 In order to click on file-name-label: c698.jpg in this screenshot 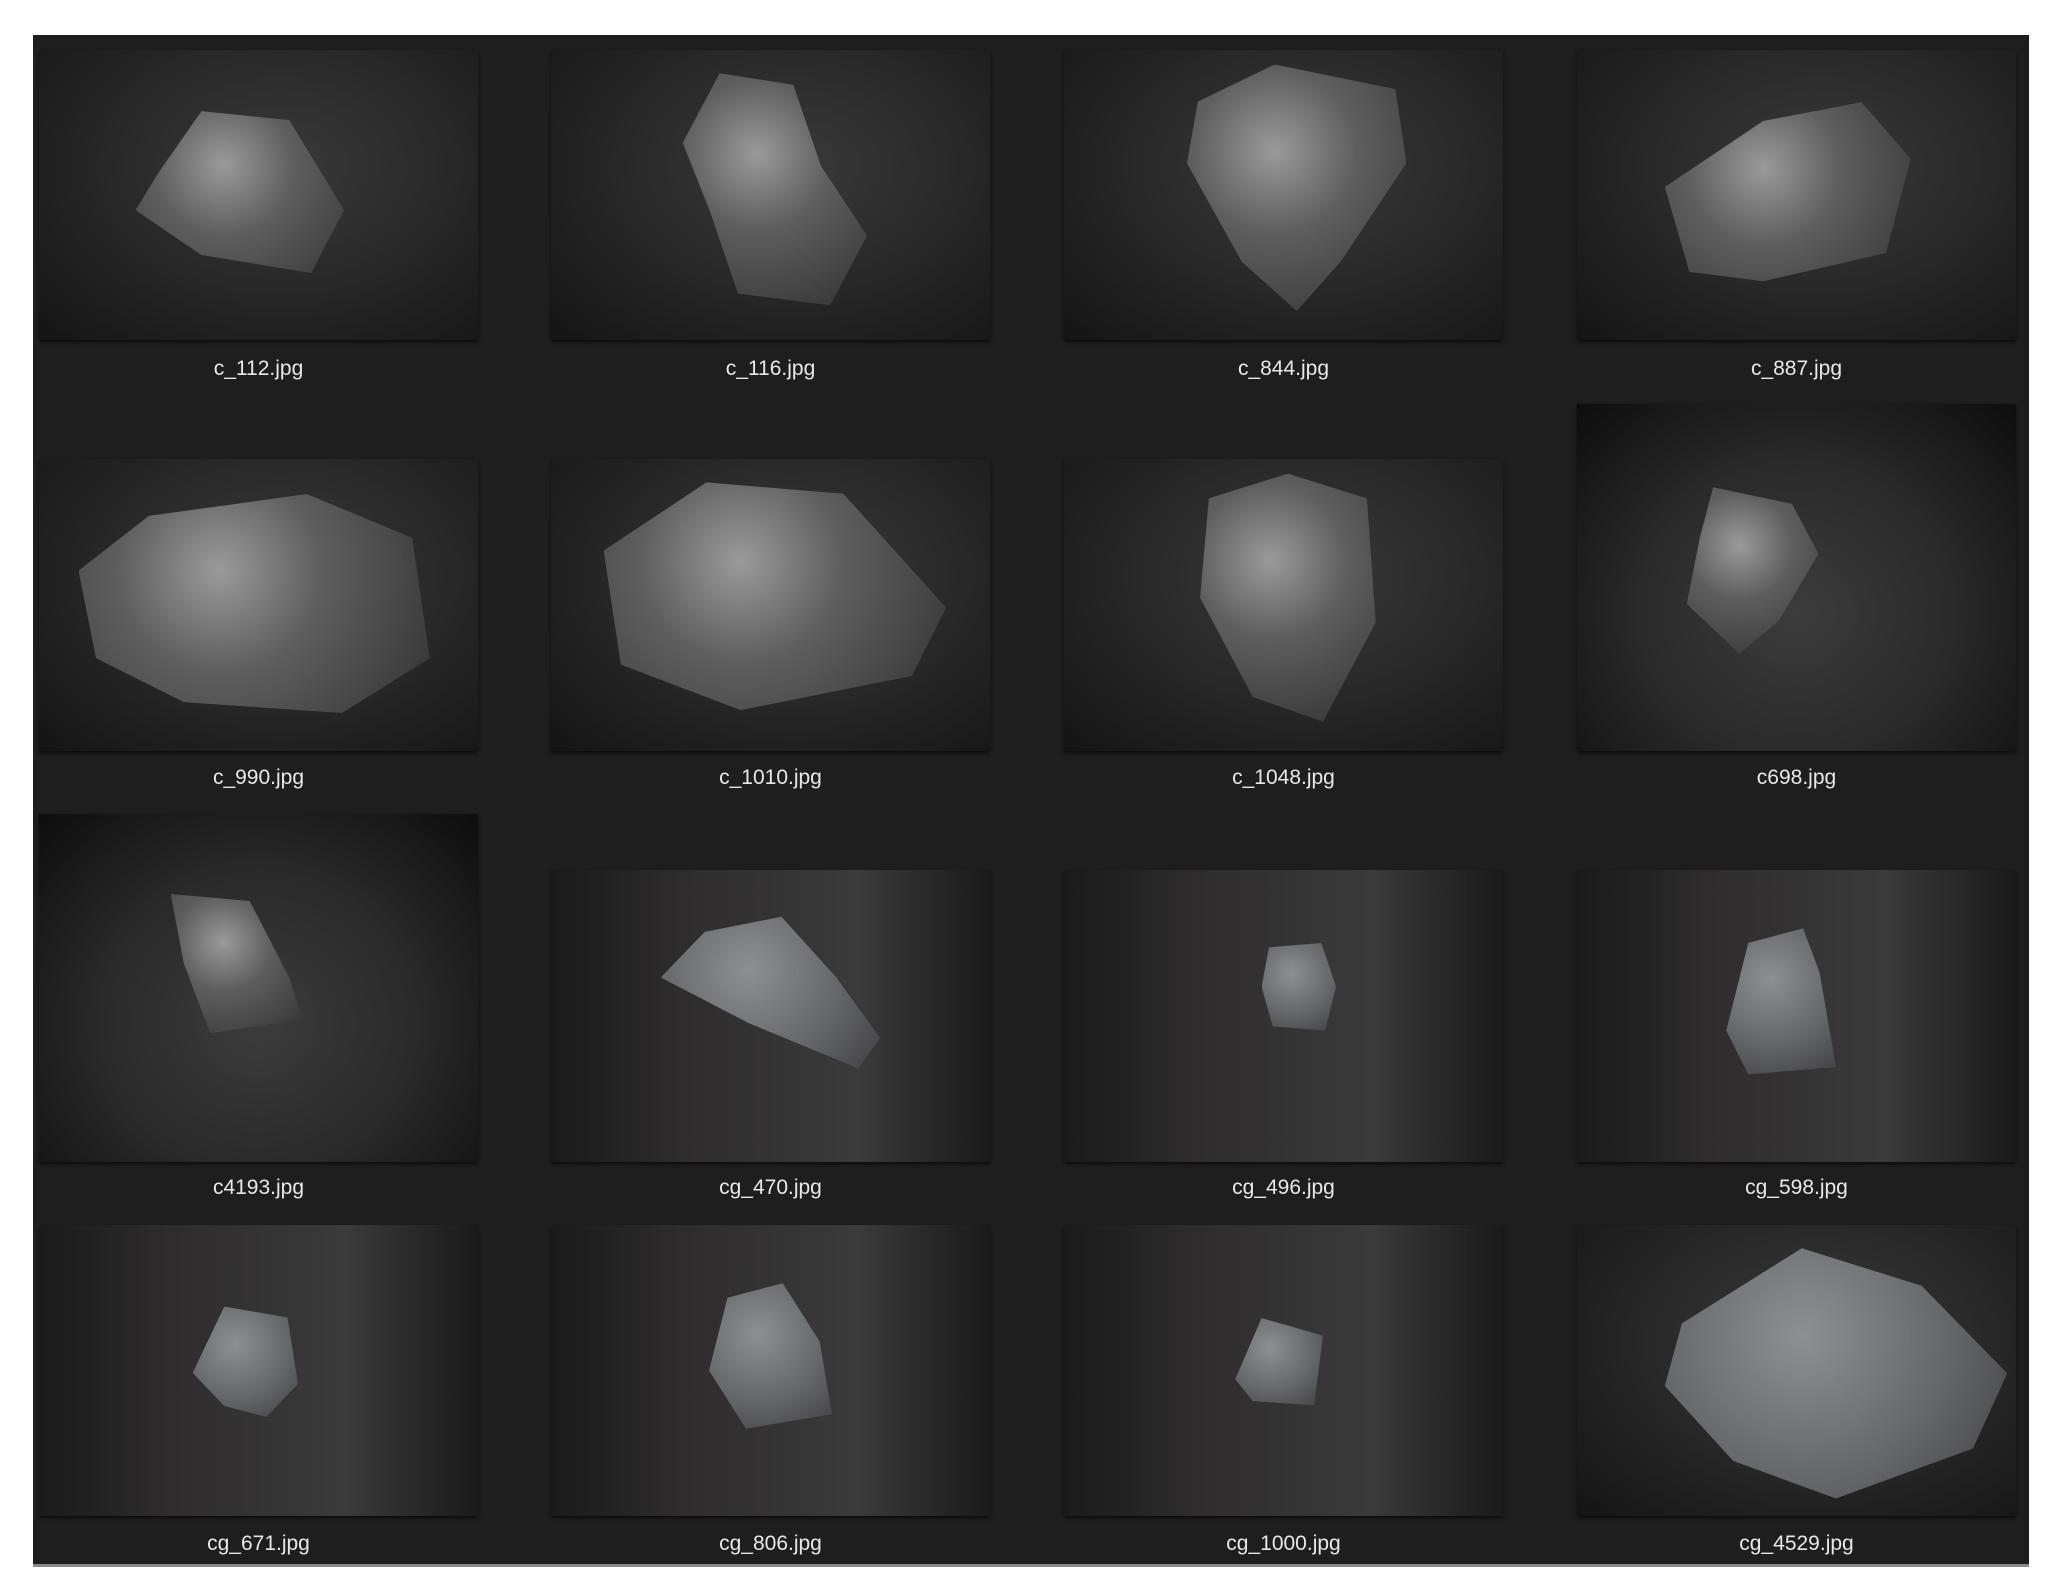, I will do `click(1796, 778)`.